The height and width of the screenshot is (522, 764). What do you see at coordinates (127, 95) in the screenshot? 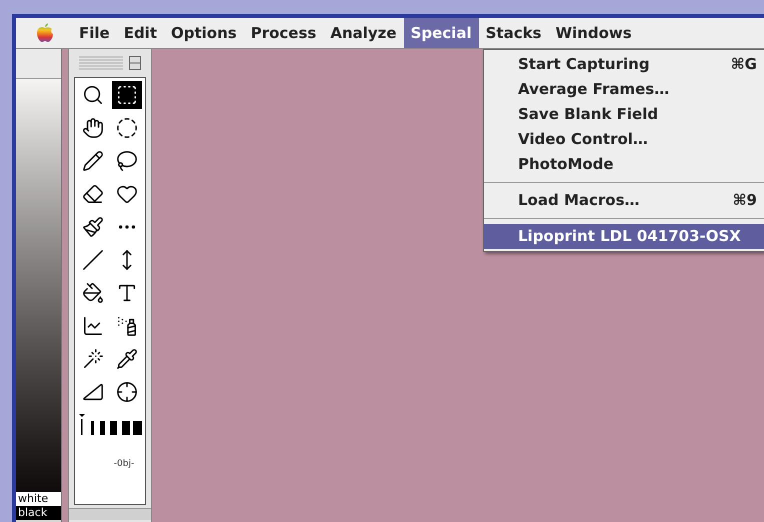
I see `dashed-rectangle-icon` at bounding box center [127, 95].